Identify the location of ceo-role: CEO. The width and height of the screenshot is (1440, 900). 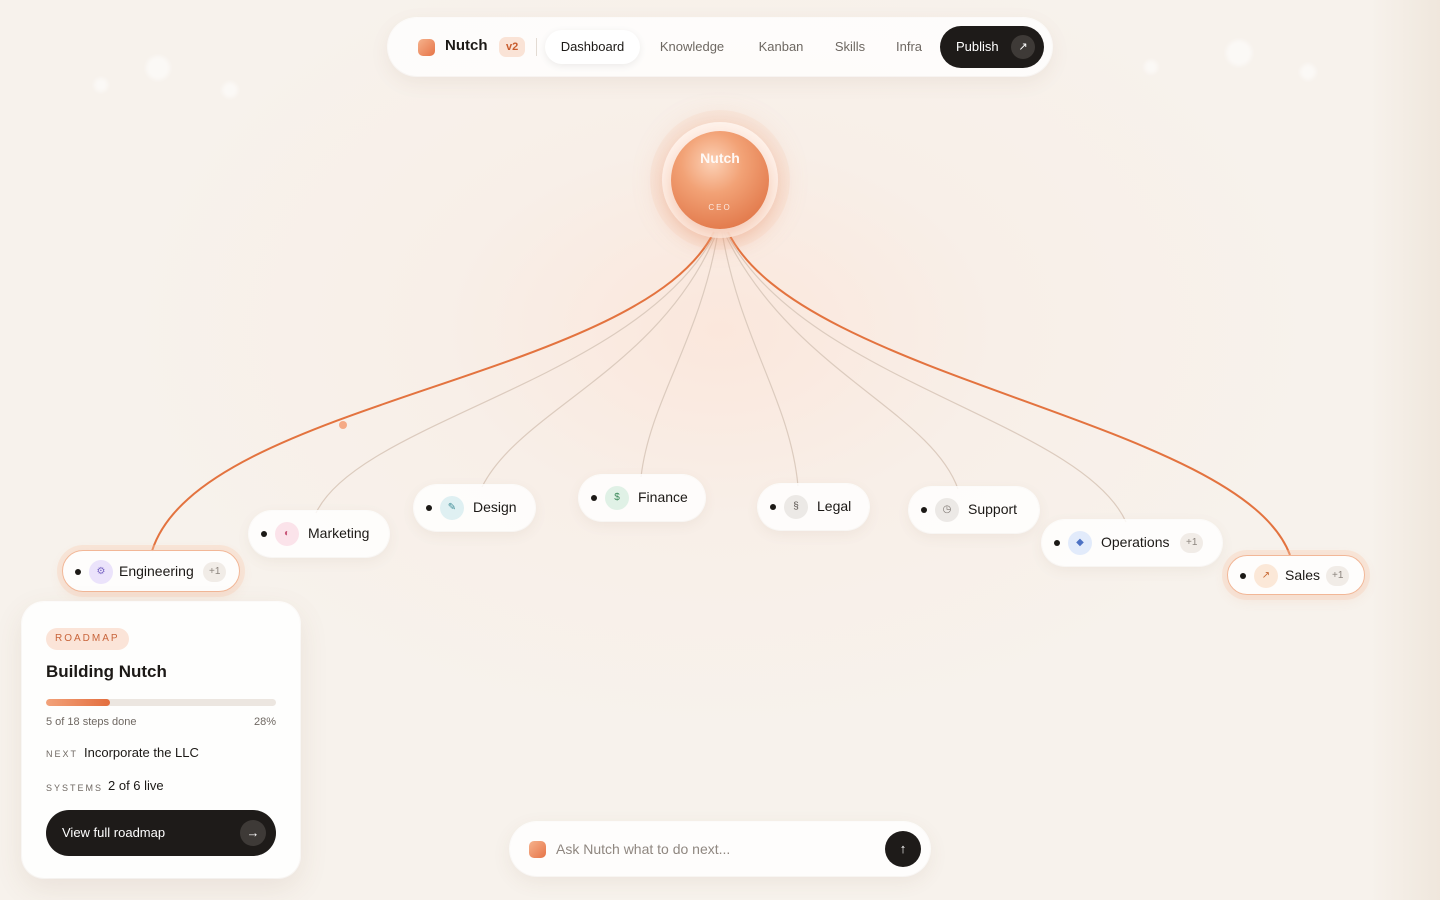
(720, 207).